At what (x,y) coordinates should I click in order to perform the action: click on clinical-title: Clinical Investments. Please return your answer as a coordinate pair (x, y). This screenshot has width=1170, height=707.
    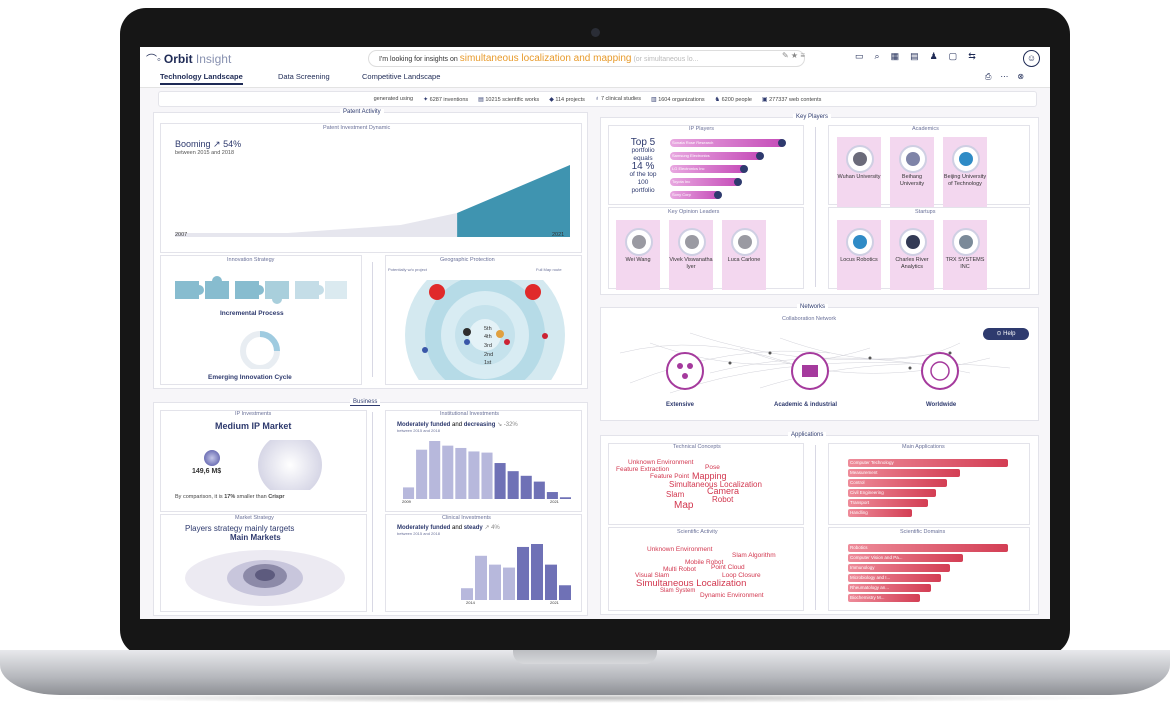
    Looking at the image, I should click on (466, 518).